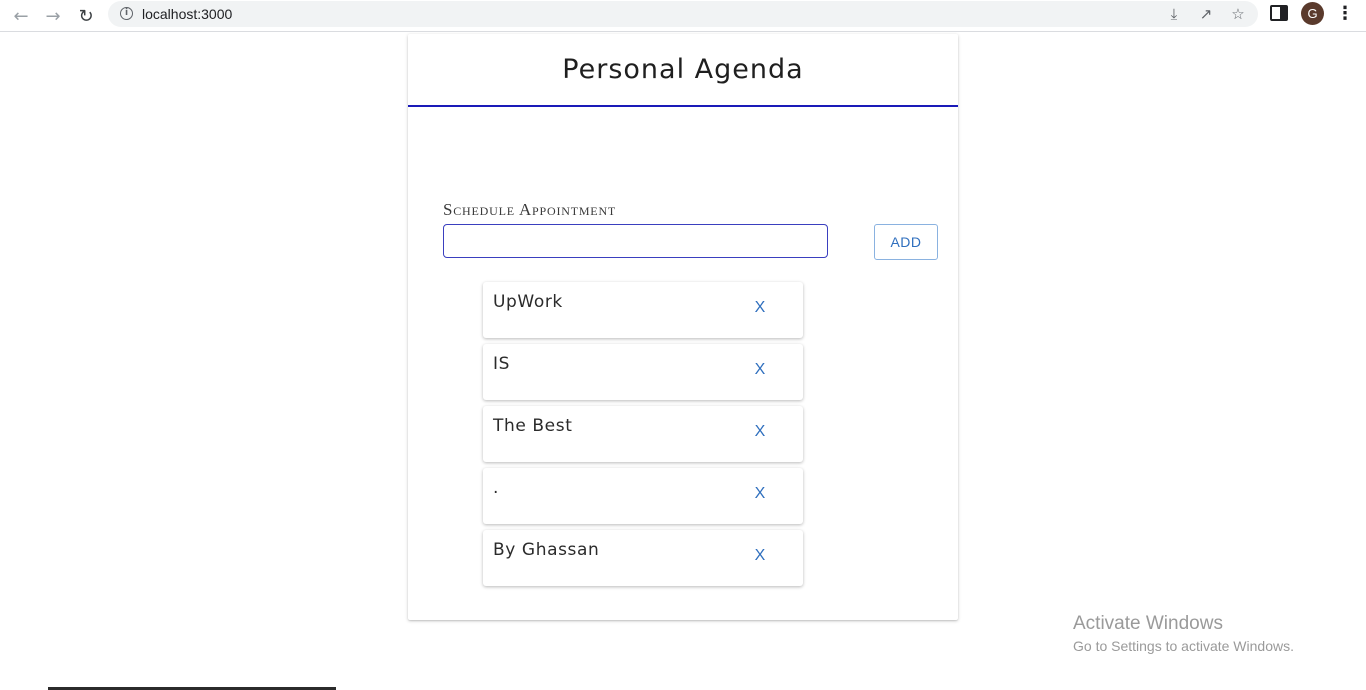 Image resolution: width=1366 pixels, height=690 pixels. Describe the element at coordinates (643, 310) in the screenshot. I see `list-item: UpWork X` at that location.